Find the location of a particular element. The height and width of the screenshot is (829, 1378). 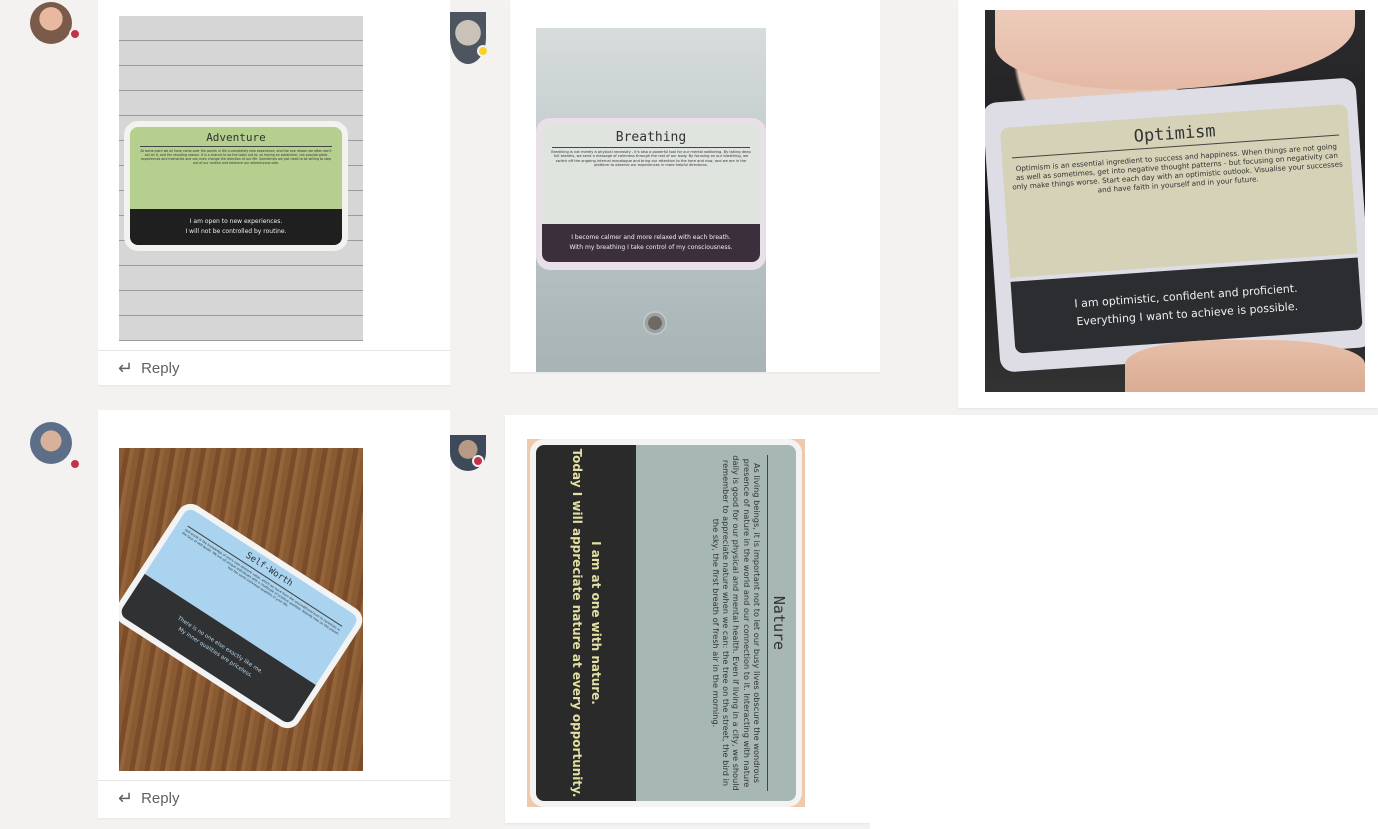

affirmation-line: I will not be controlled by routine. is located at coordinates (236, 231).